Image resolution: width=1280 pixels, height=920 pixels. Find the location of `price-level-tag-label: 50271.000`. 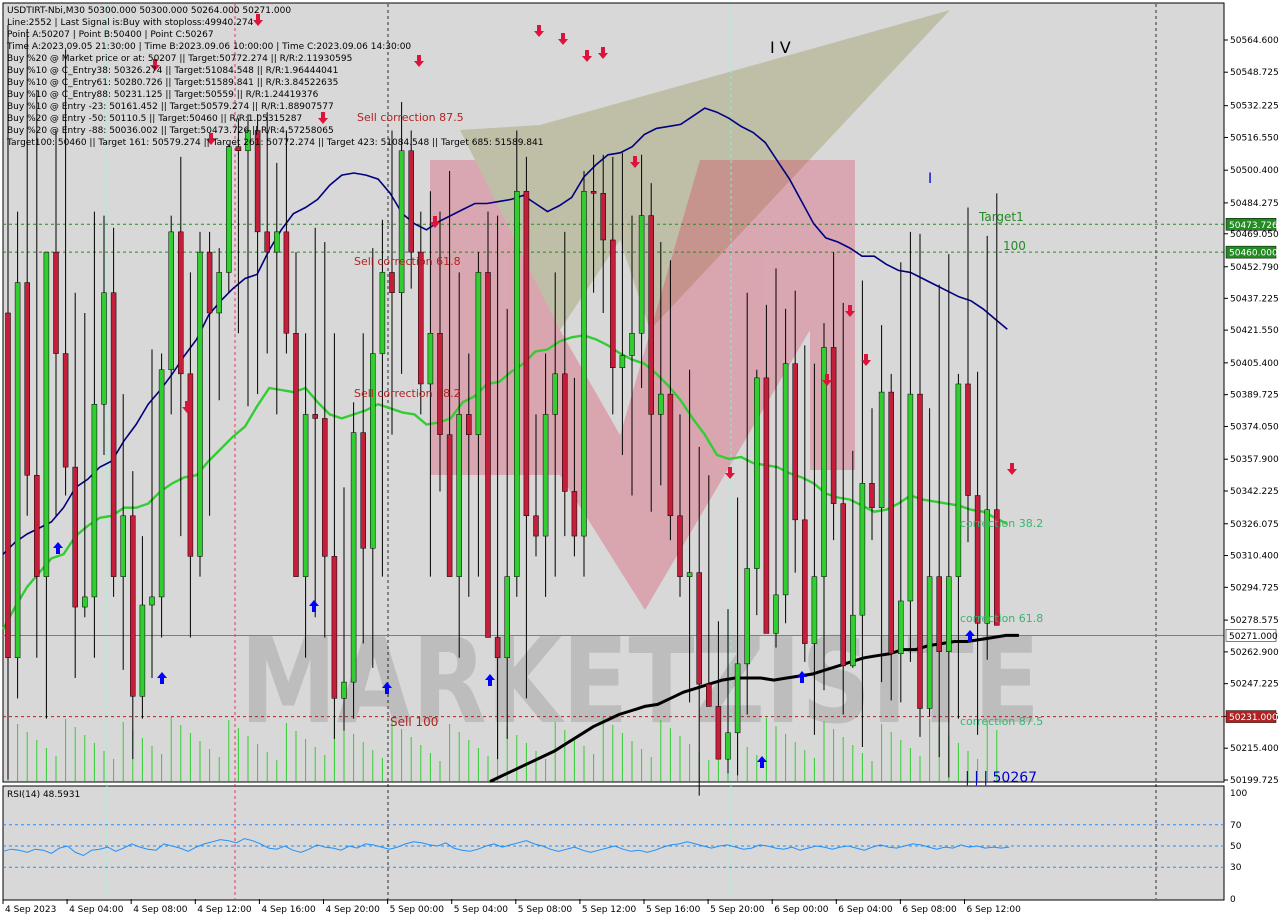

price-level-tag-label: 50271.000 is located at coordinates (1253, 637).